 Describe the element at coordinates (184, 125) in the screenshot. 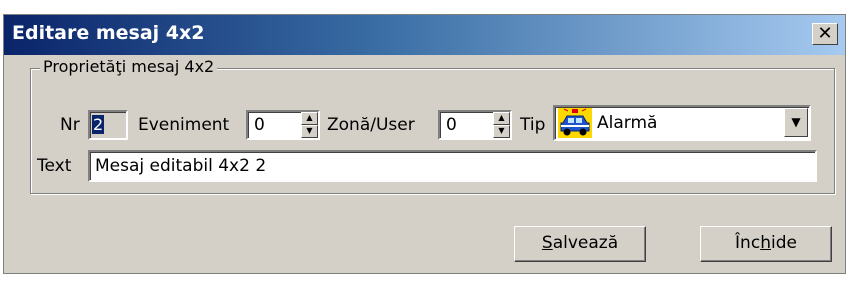

I see `eveniment-label: Eveniment` at that location.